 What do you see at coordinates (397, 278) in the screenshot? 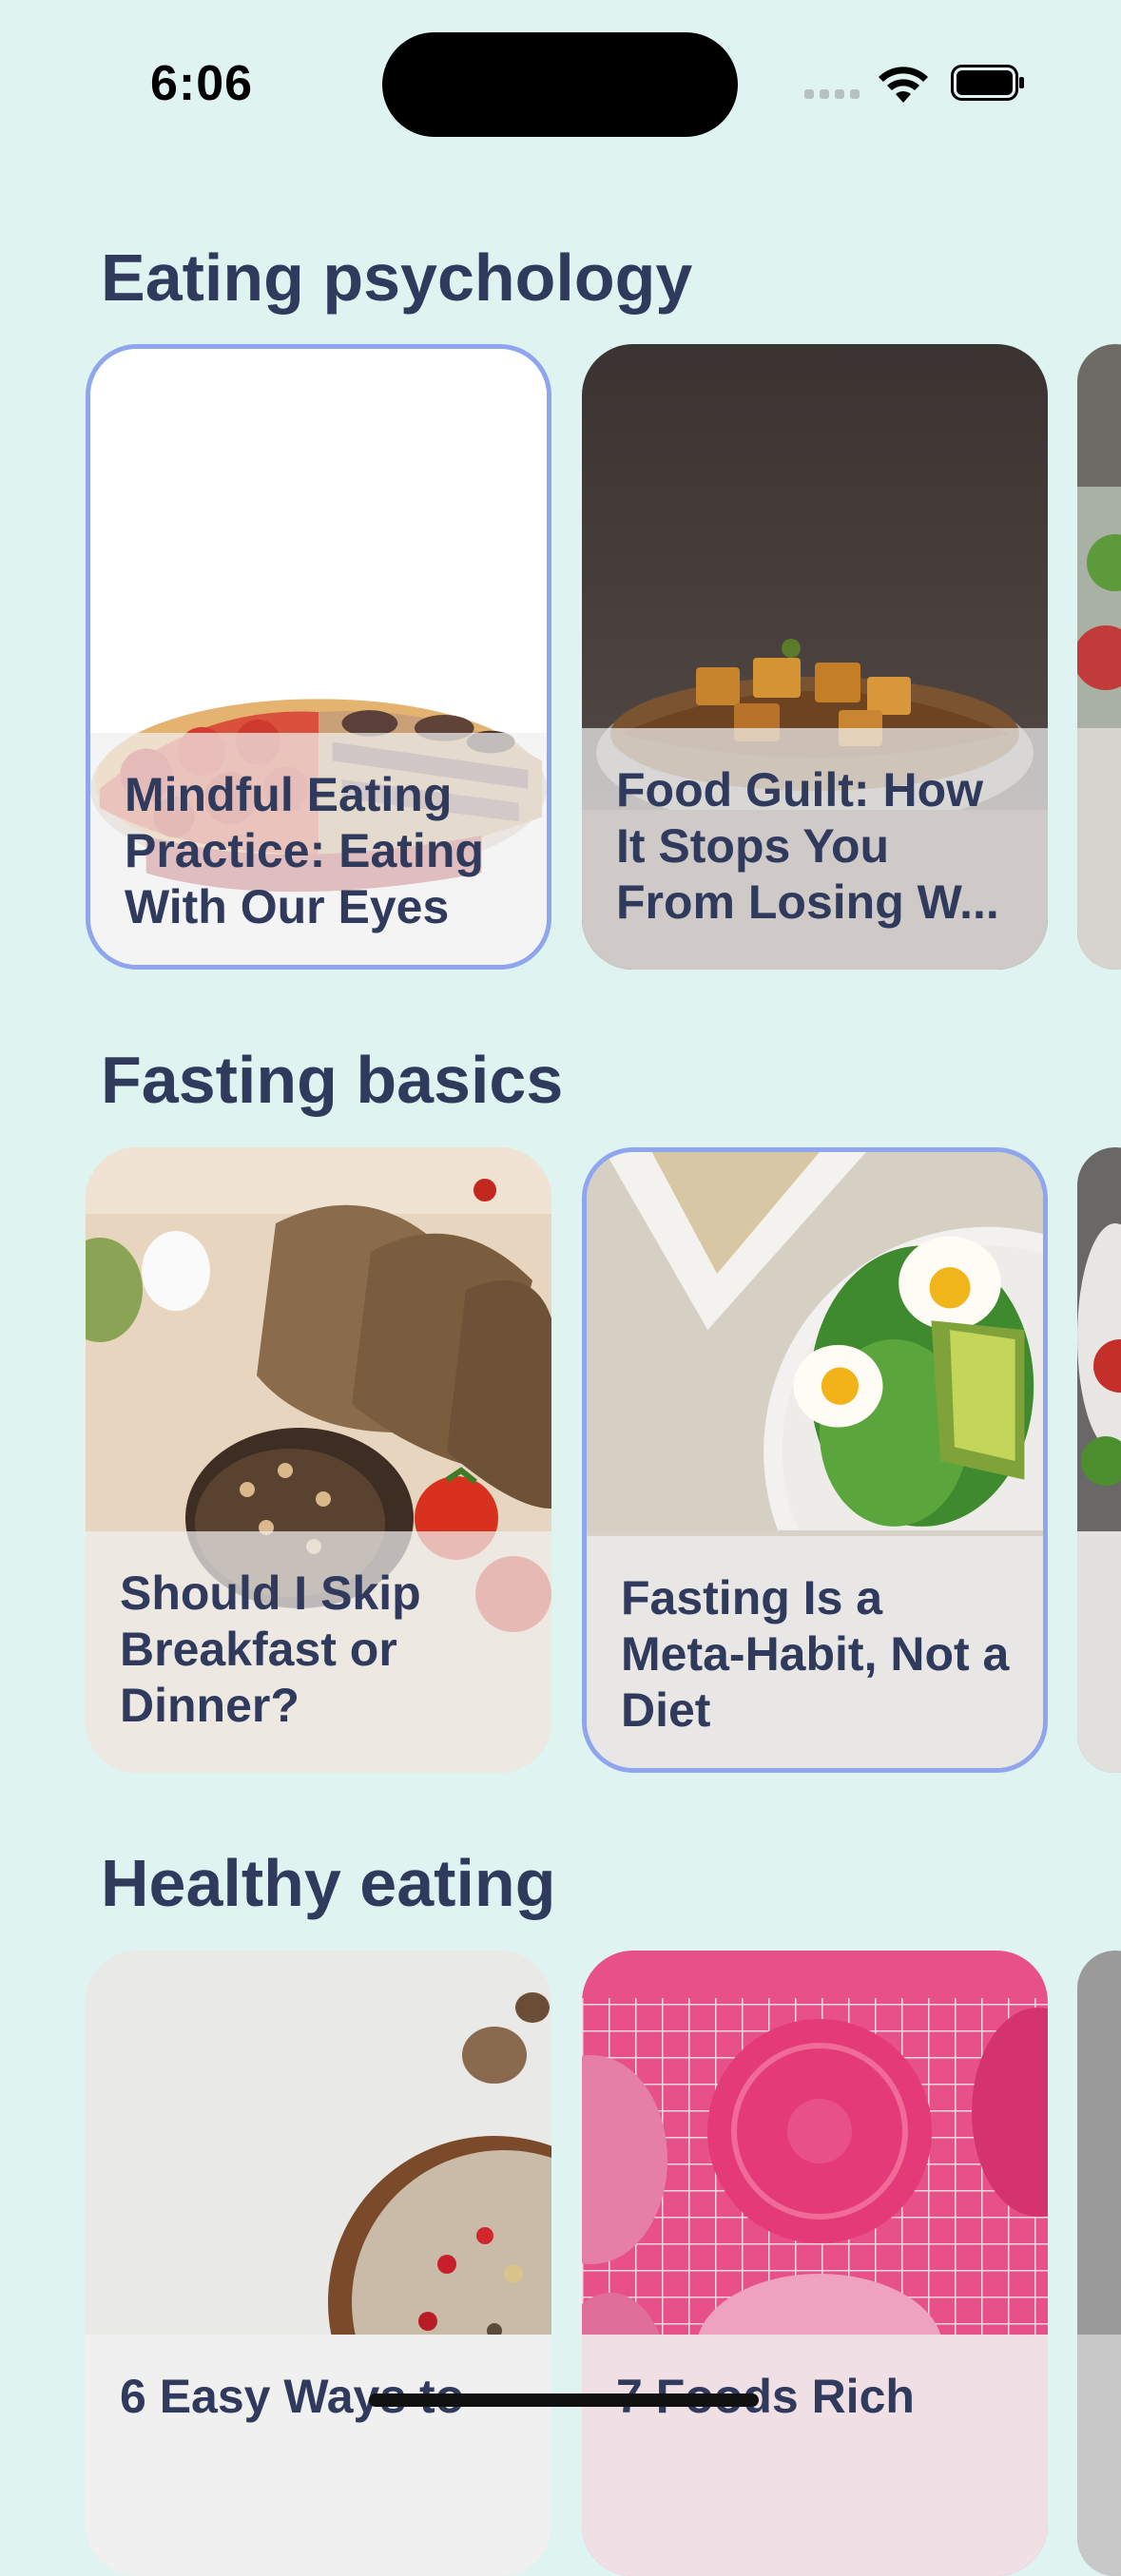
I see `section-title-eating-psychology: Eating psychology` at bounding box center [397, 278].